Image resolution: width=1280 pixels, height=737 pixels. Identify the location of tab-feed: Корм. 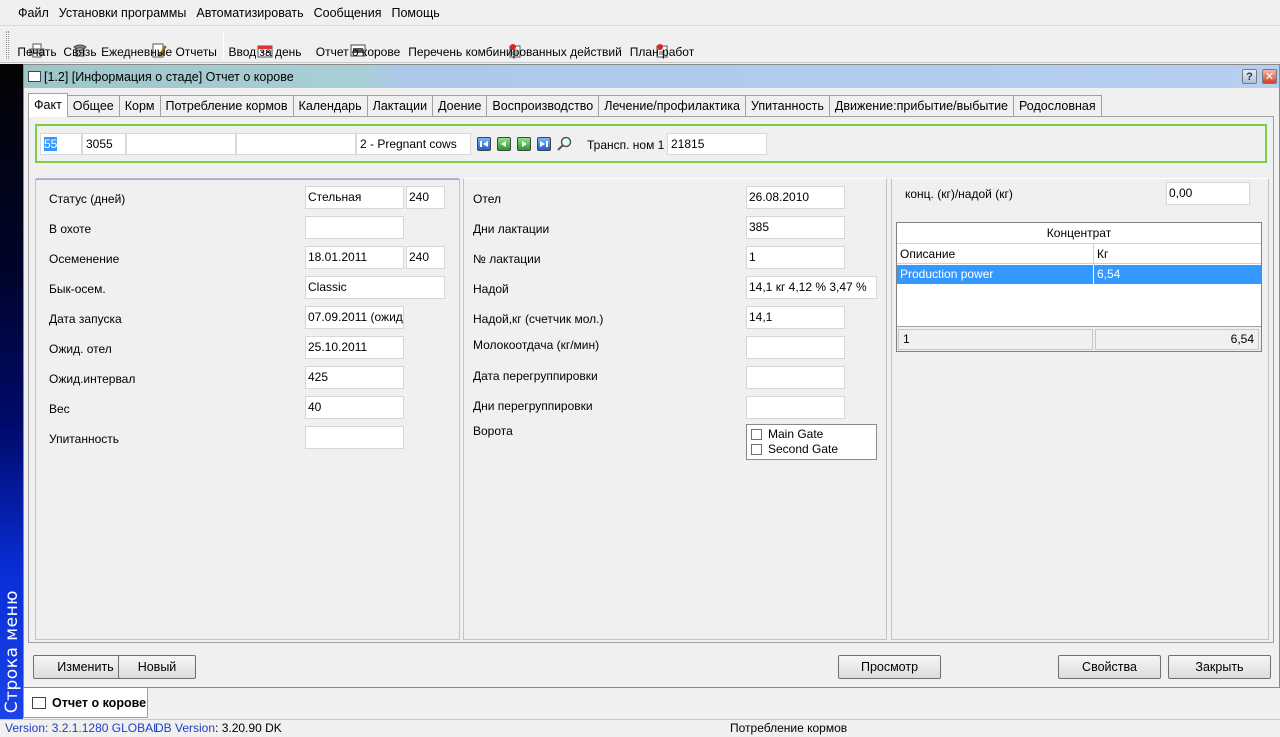
(139, 106).